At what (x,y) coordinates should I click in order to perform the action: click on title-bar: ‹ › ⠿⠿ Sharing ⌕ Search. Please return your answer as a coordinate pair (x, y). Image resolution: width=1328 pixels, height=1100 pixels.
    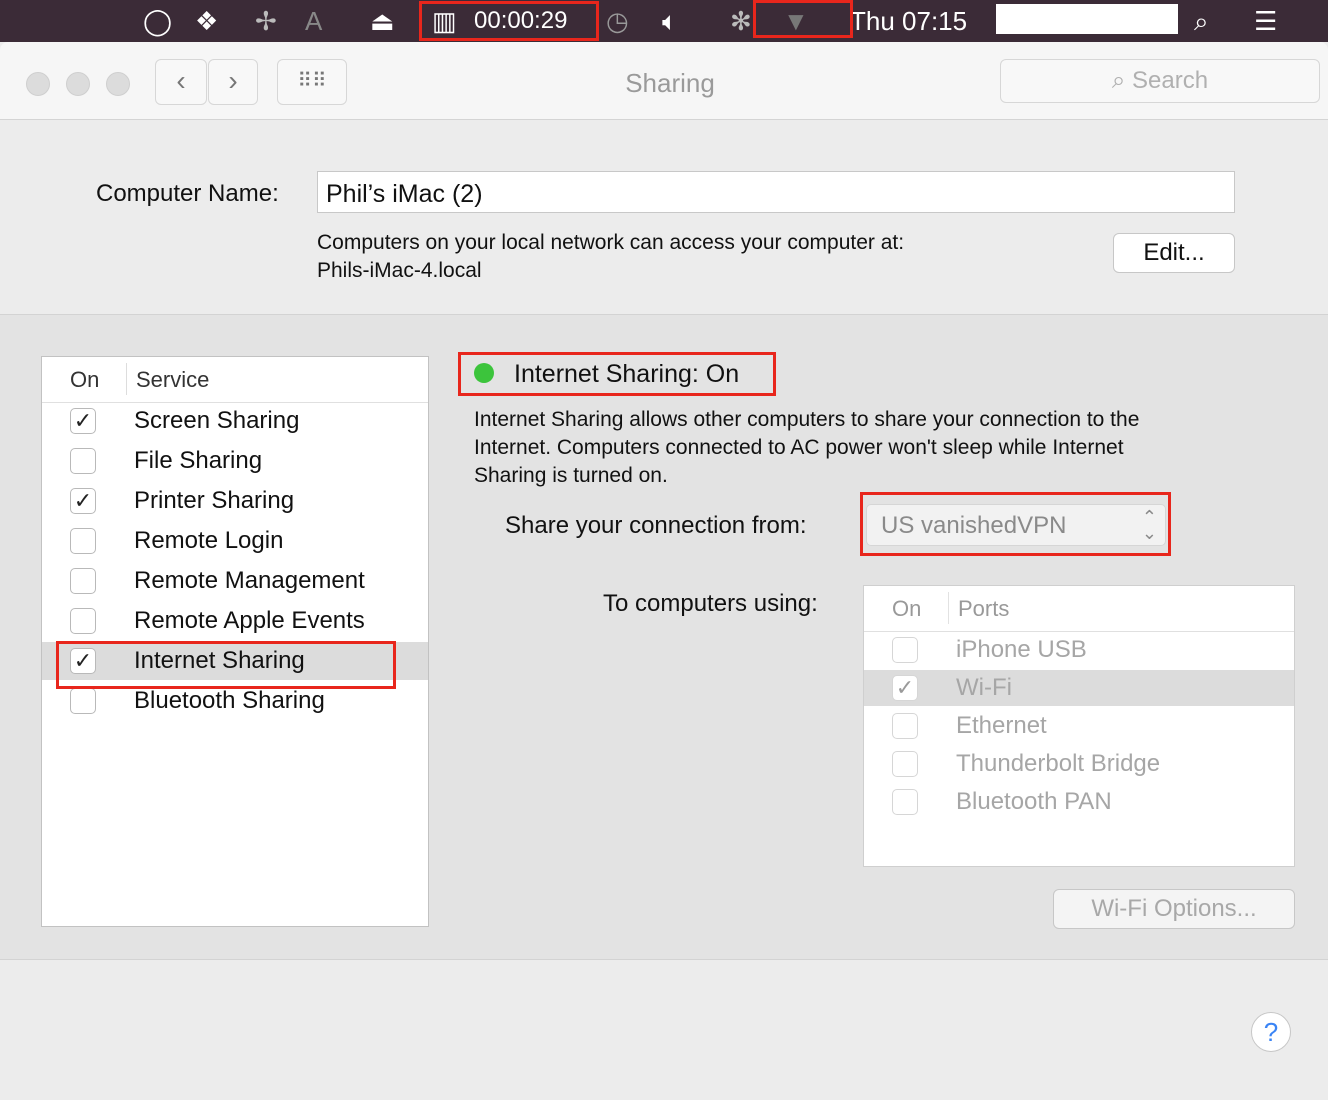
    Looking at the image, I should click on (664, 81).